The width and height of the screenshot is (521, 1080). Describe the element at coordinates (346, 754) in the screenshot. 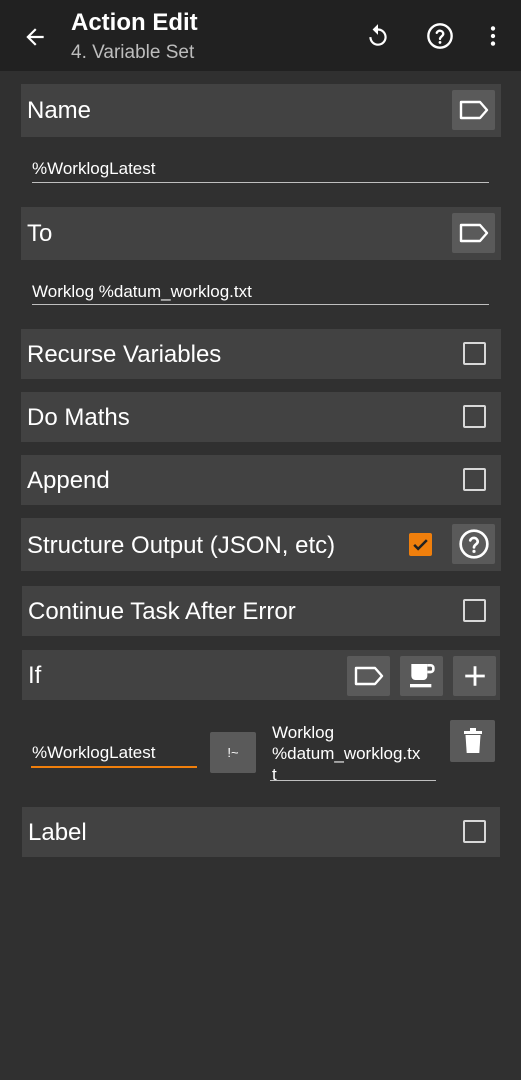

I see `condition-right-operand-line2: %datum_worklog.tx` at that location.